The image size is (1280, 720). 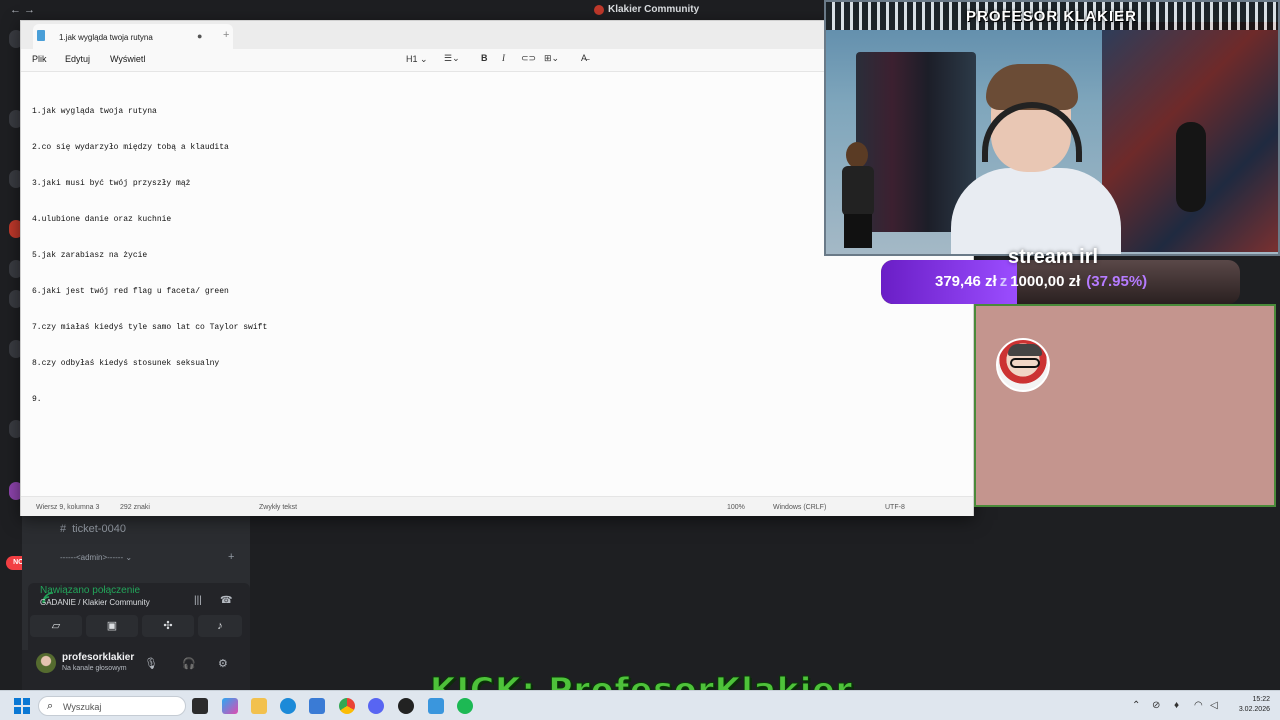 I want to click on text-format: Zwykły tekst, so click(x=278, y=507).